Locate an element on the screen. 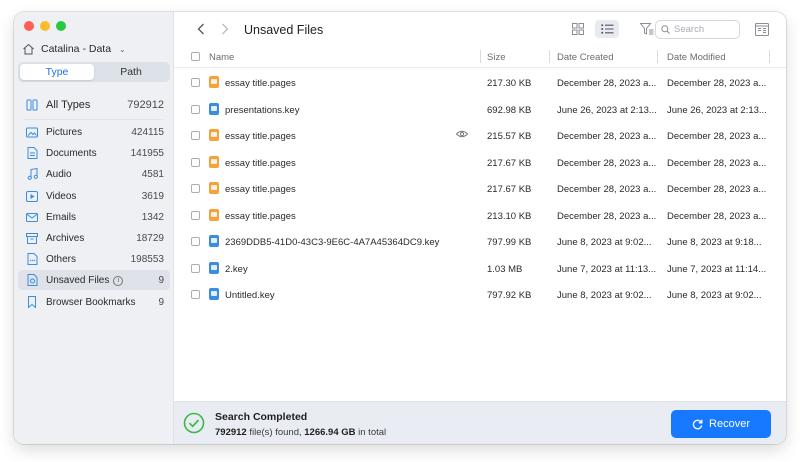  view-mode-segmented-control: Type Path is located at coordinates (94, 72).